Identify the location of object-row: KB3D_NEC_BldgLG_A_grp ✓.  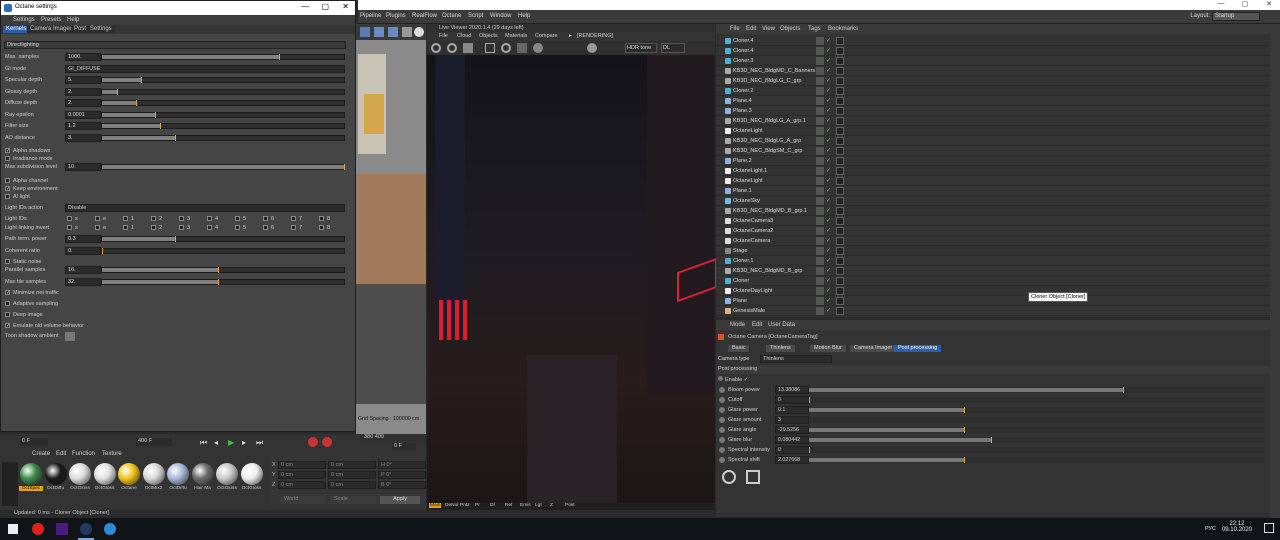
(993, 141).